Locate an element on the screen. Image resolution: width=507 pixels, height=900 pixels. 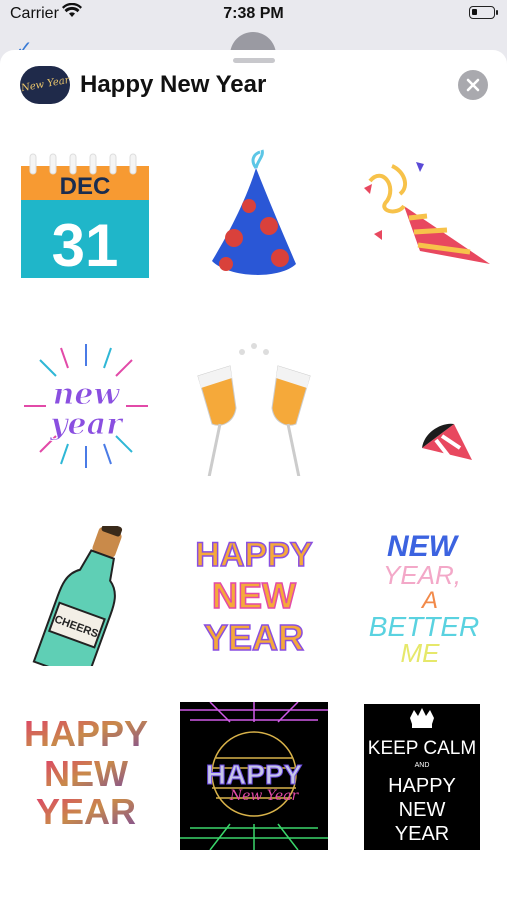
party-hat-sticker is located at coordinates (254, 216).